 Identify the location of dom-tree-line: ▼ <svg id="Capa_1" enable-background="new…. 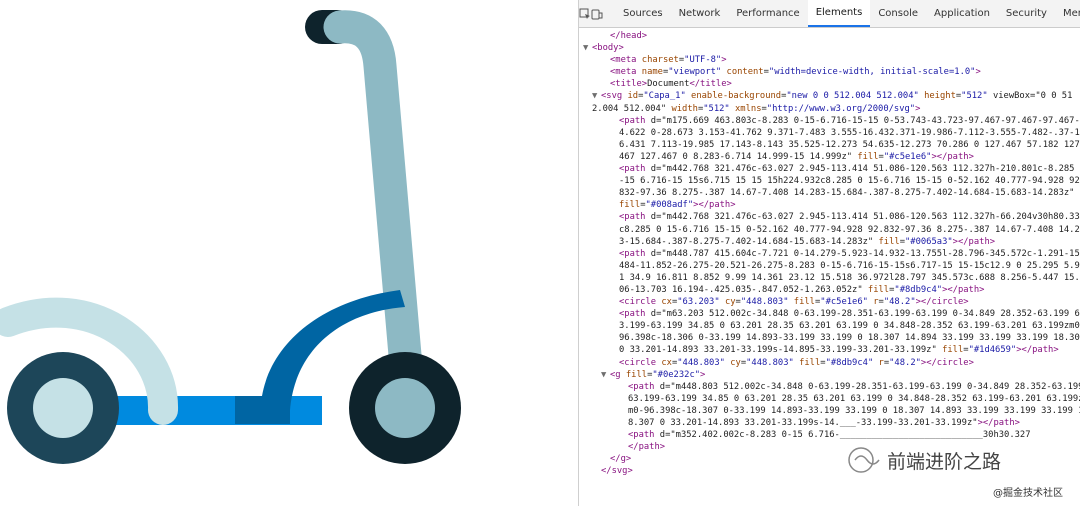
(829, 96).